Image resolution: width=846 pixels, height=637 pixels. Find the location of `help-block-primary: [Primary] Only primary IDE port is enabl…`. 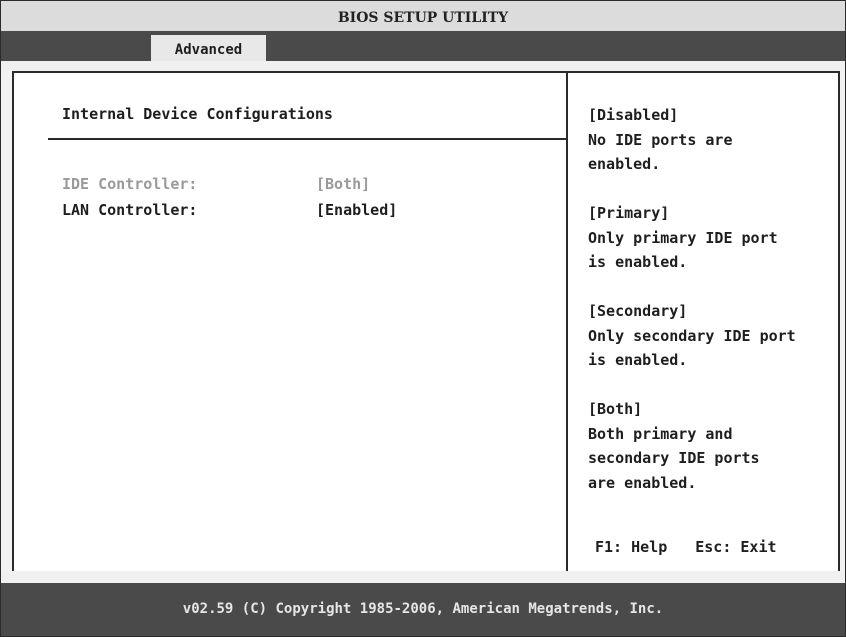

help-block-primary: [Primary] Only primary IDE port is enabl… is located at coordinates (710, 238).